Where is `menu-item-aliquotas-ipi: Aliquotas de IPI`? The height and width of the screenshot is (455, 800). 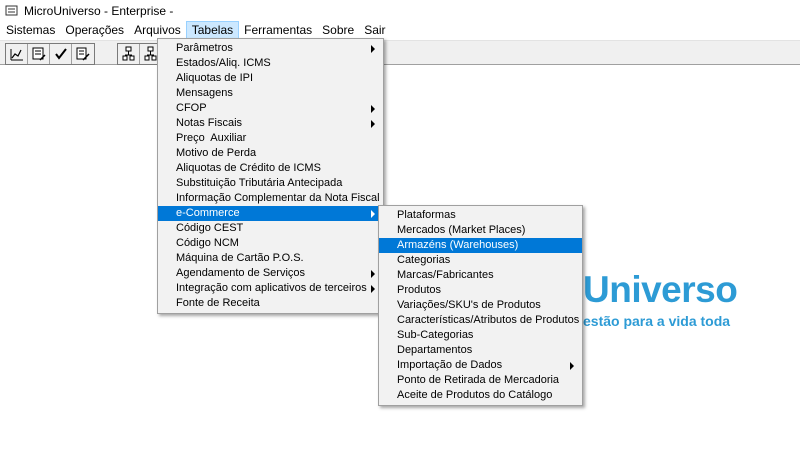
menu-item-aliquotas-ipi: Aliquotas de IPI is located at coordinates (270, 78).